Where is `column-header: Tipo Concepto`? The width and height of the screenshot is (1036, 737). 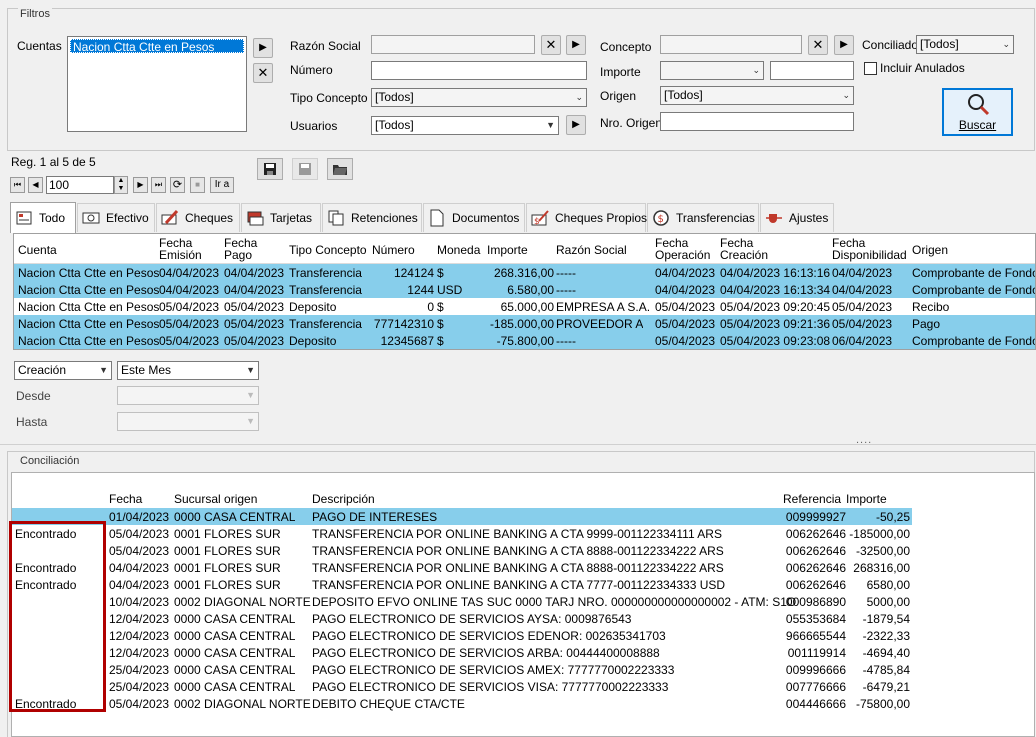
column-header: Tipo Concepto is located at coordinates (328, 250).